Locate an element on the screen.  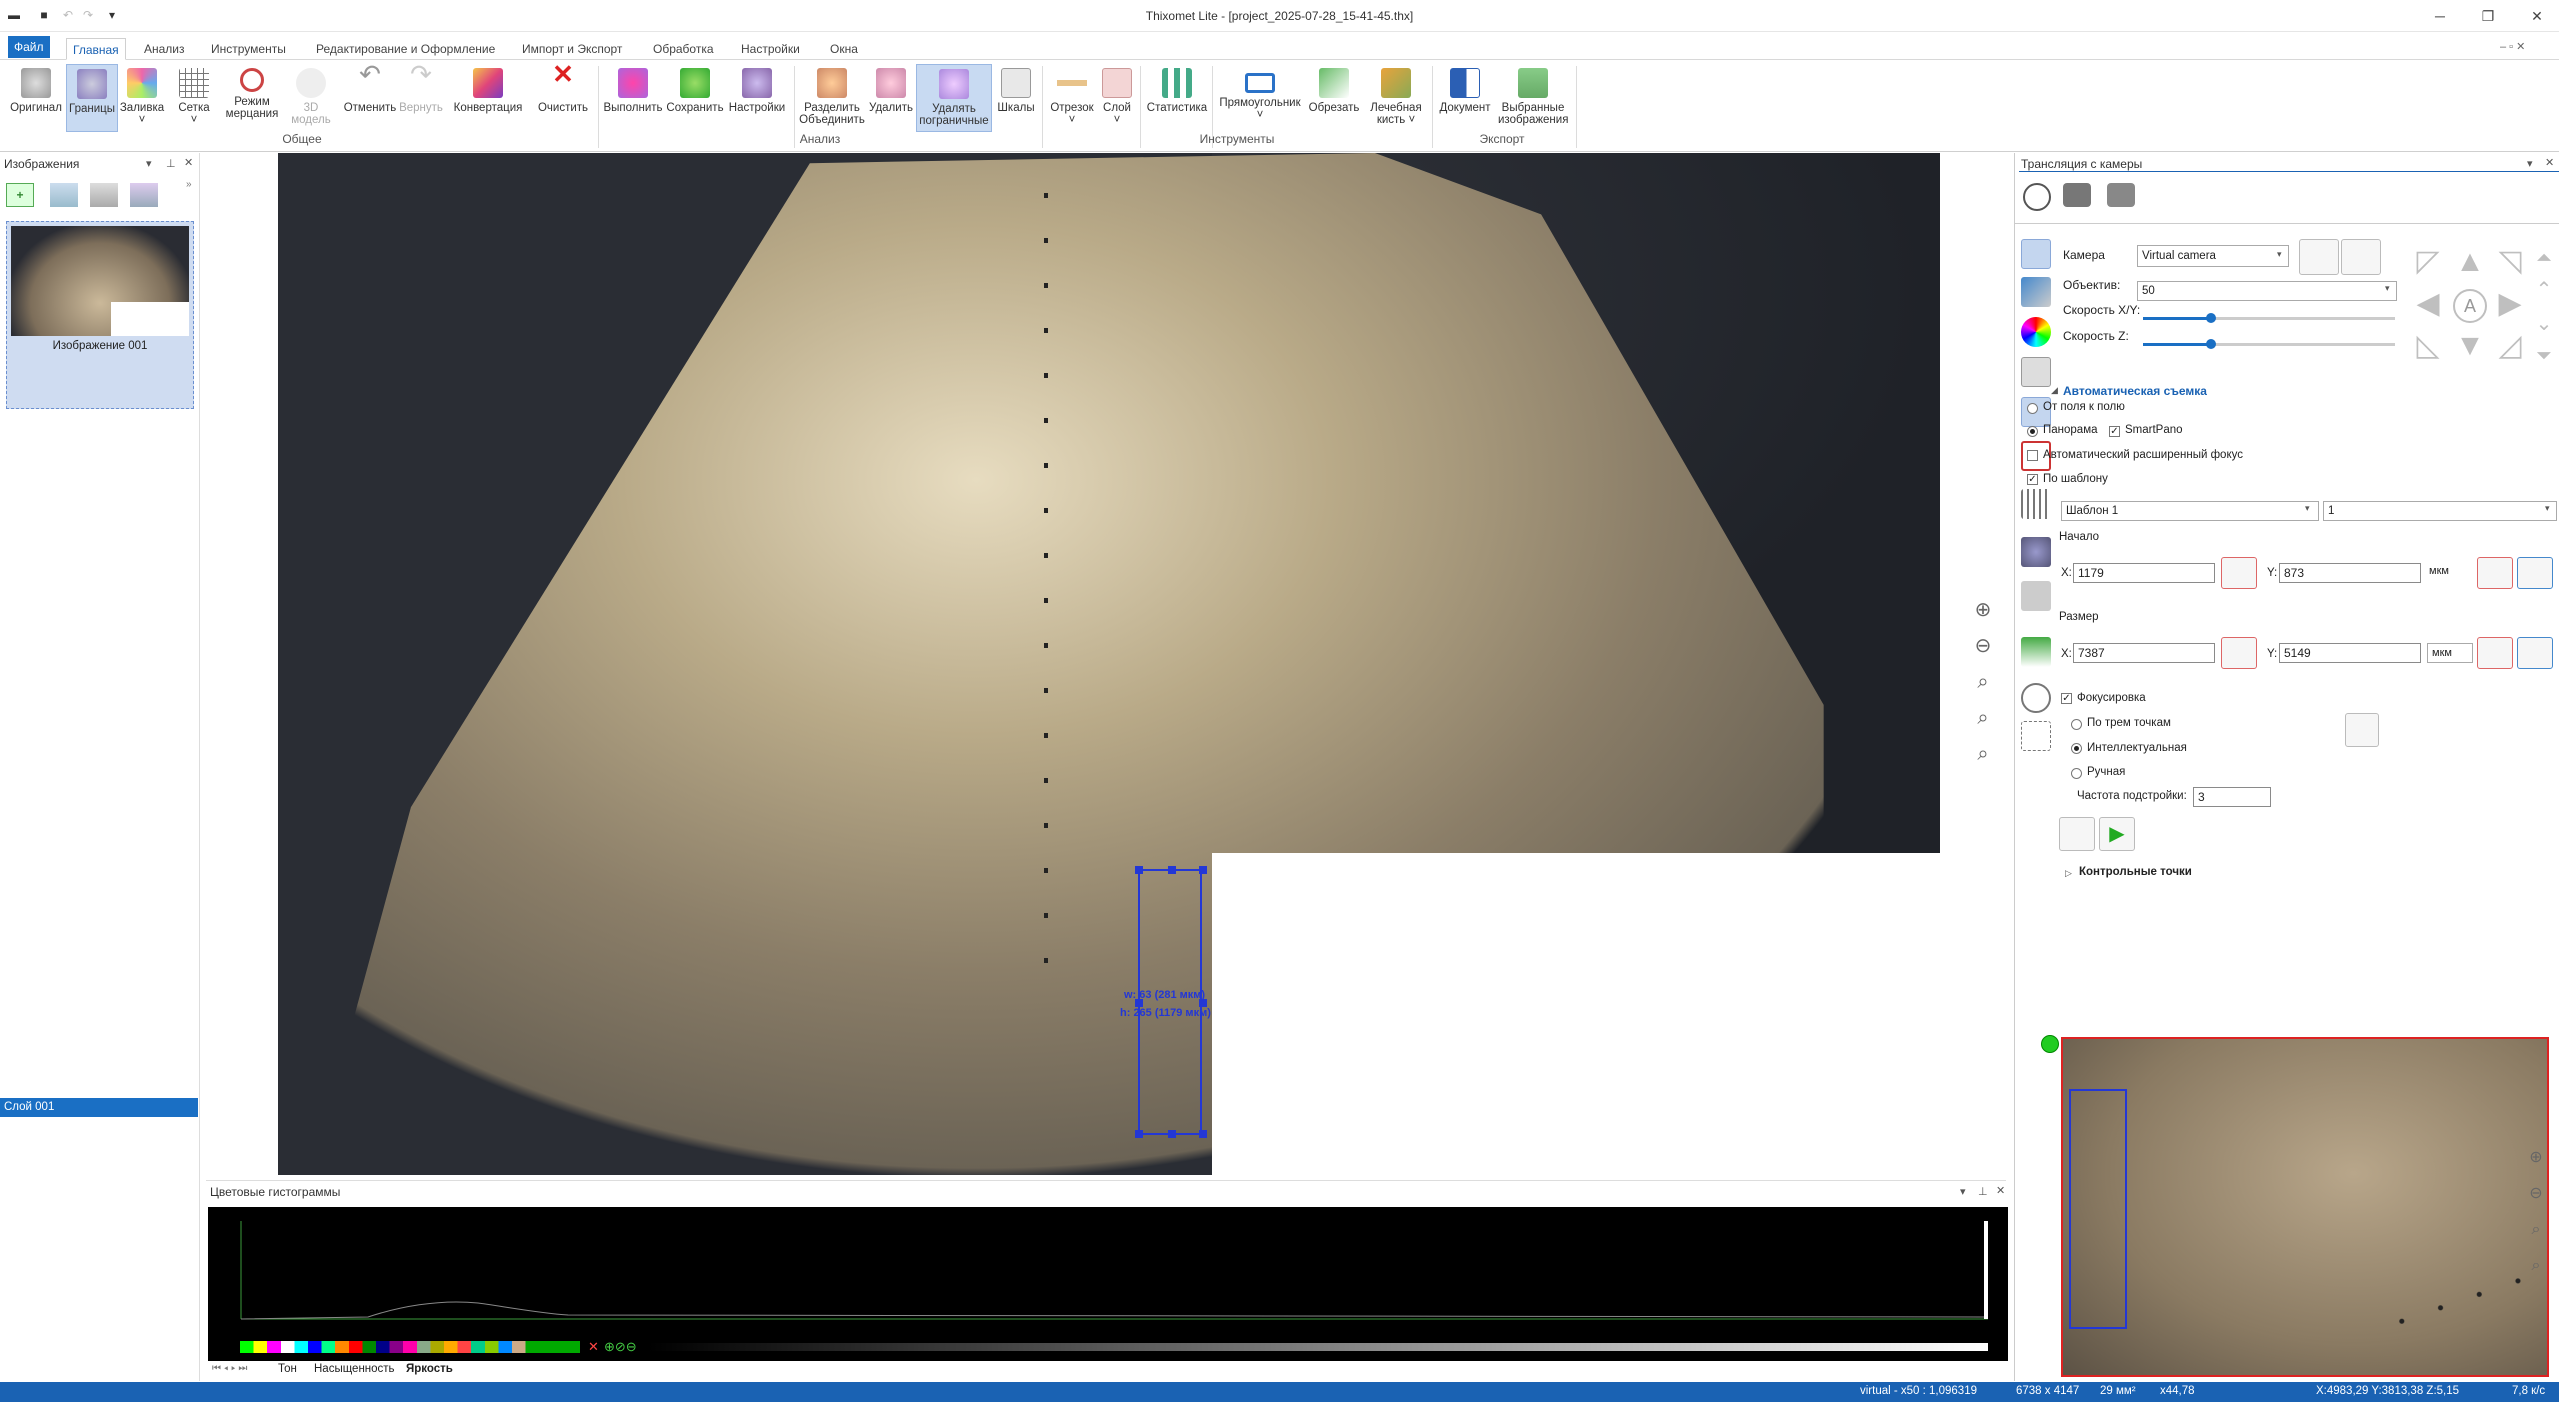
convert-button: Конвертация is located at coordinates (488, 98).